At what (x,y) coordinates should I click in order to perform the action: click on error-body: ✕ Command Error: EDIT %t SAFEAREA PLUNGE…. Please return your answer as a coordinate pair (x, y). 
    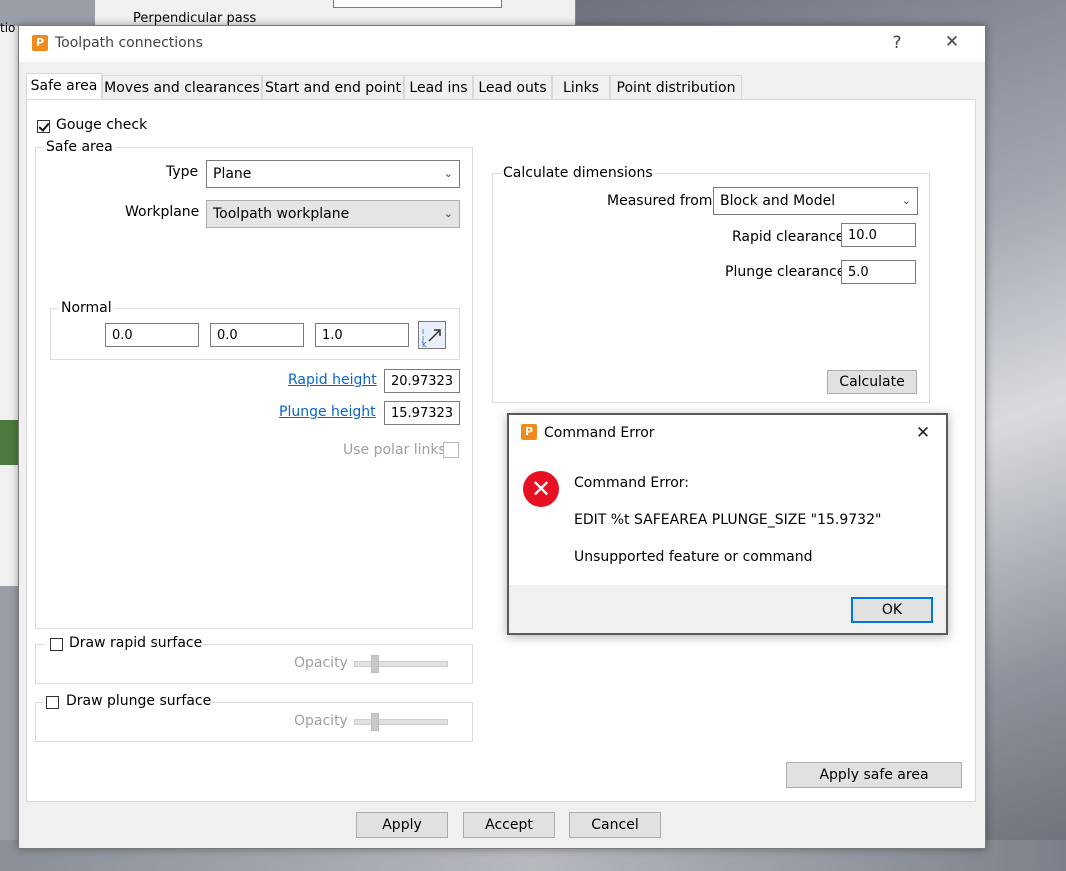
    Looking at the image, I should click on (727, 519).